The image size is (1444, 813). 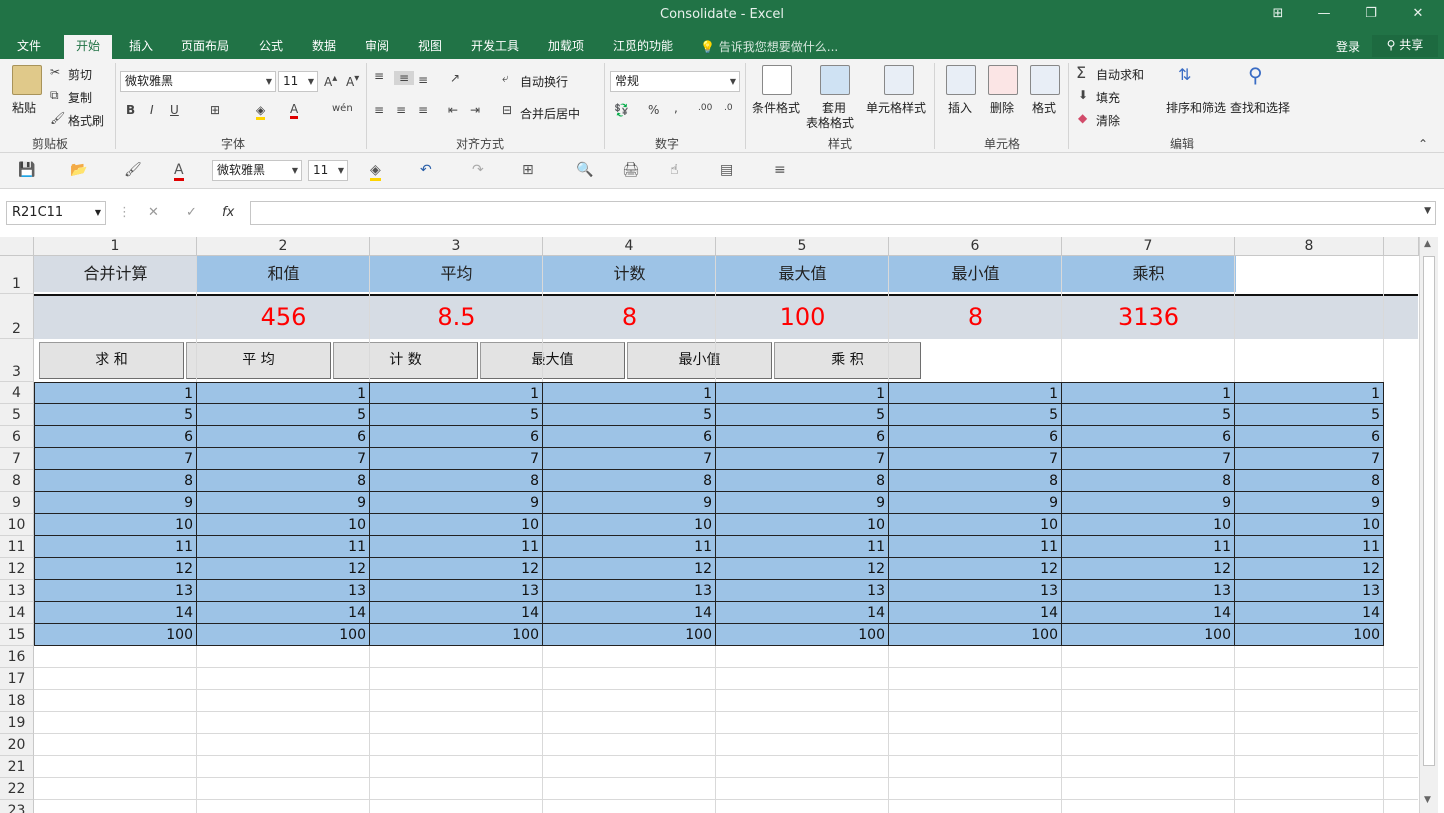 What do you see at coordinates (17, 767) in the screenshot?
I see `row-header: 21` at bounding box center [17, 767].